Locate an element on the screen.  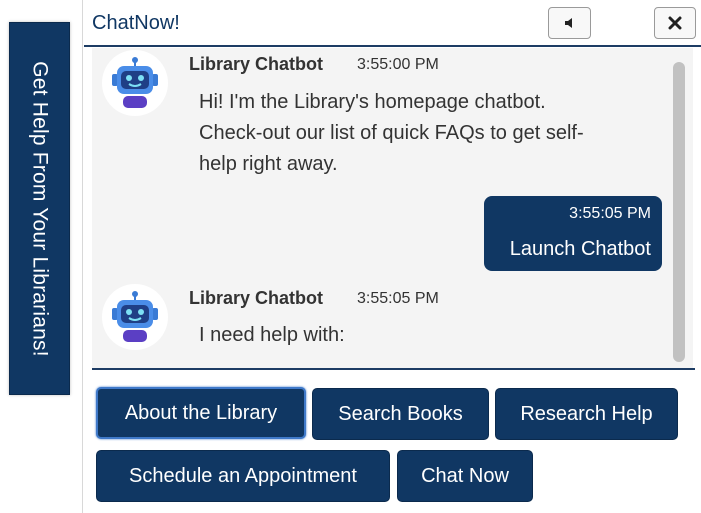
close-icon is located at coordinates (675, 23).